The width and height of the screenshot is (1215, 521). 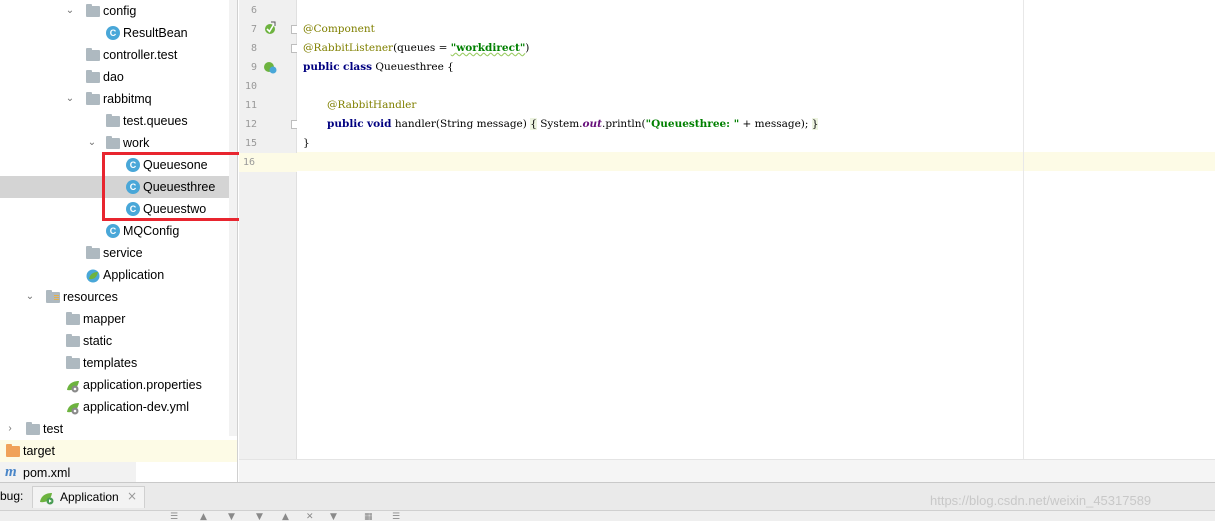 What do you see at coordinates (527, 48) in the screenshot?
I see `code-text: )` at bounding box center [527, 48].